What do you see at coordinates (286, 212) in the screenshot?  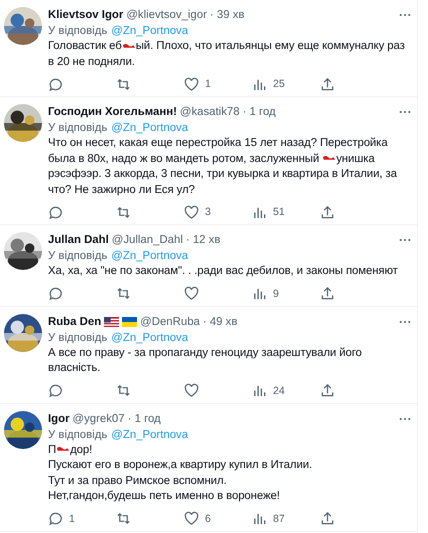 I see `views-button: 51` at bounding box center [286, 212].